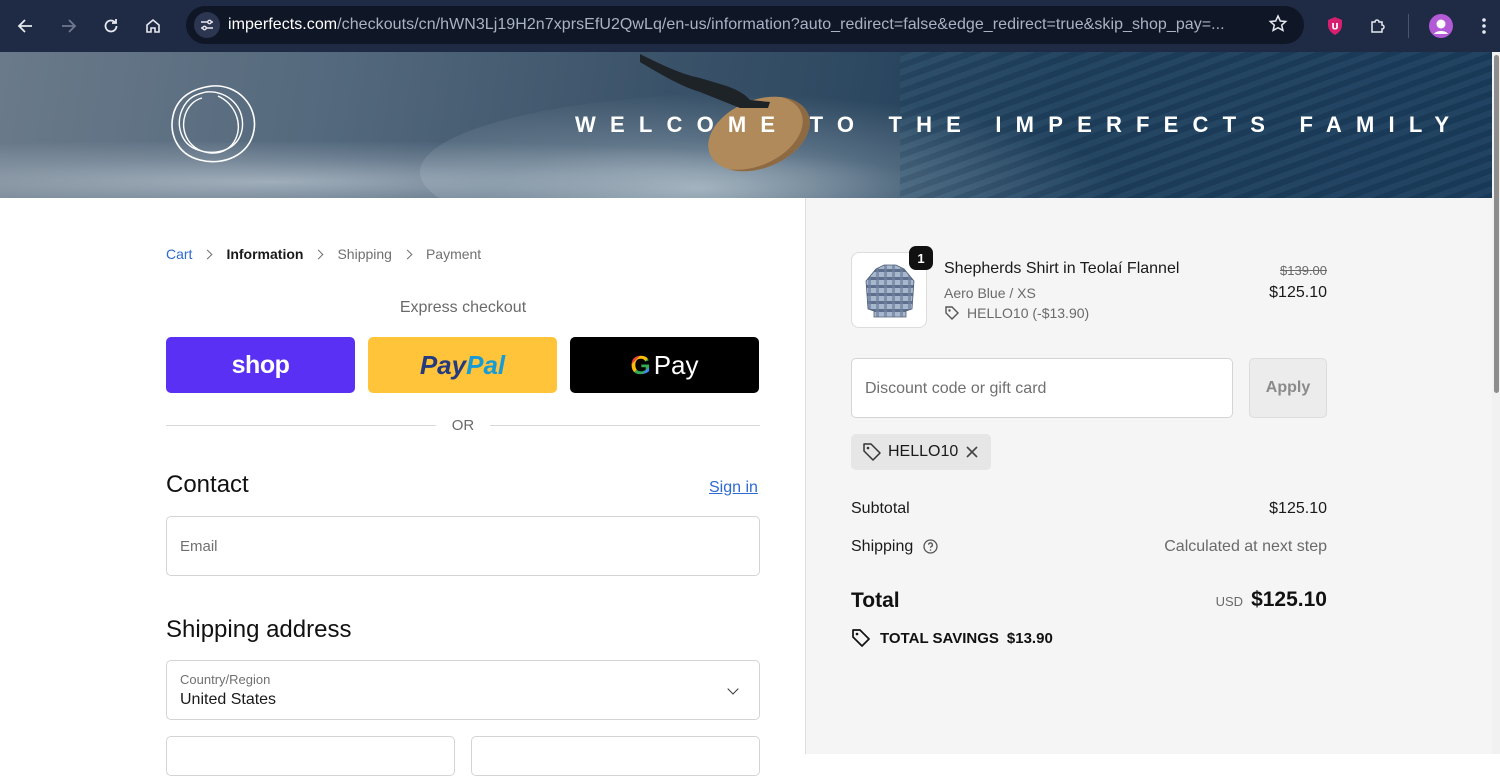  Describe the element at coordinates (1029, 638) in the screenshot. I see `savings-value: $13.90` at that location.